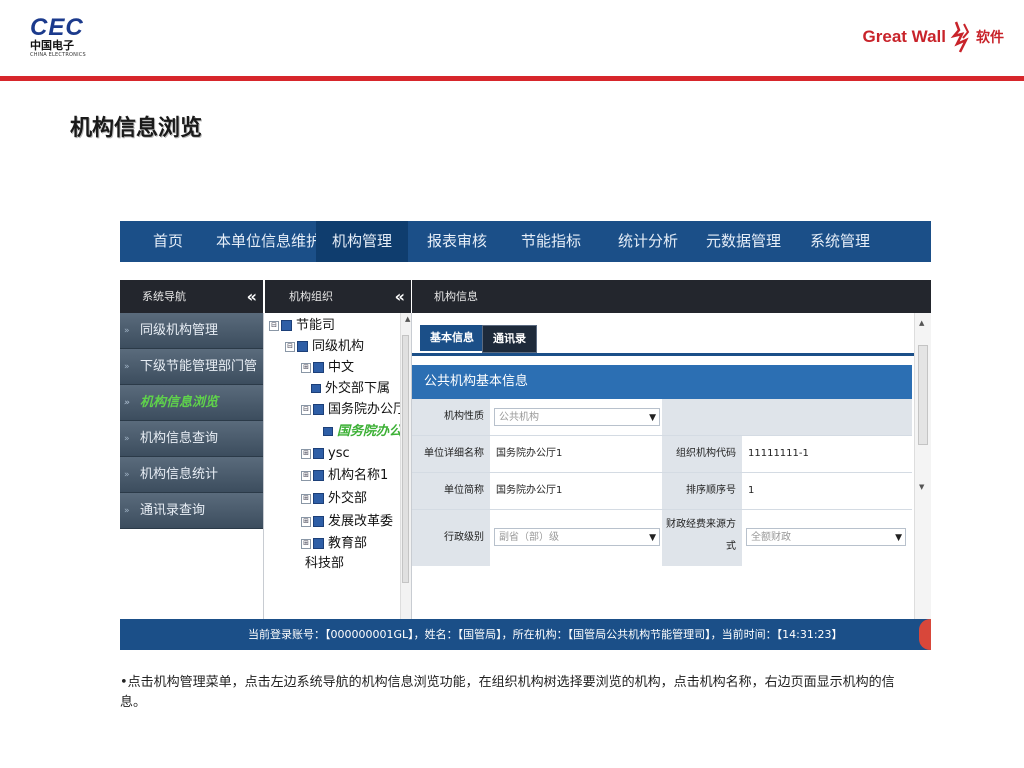  What do you see at coordinates (58, 55) in the screenshot?
I see `cec-logo-en: CHINA ELECTRONICS` at bounding box center [58, 55].